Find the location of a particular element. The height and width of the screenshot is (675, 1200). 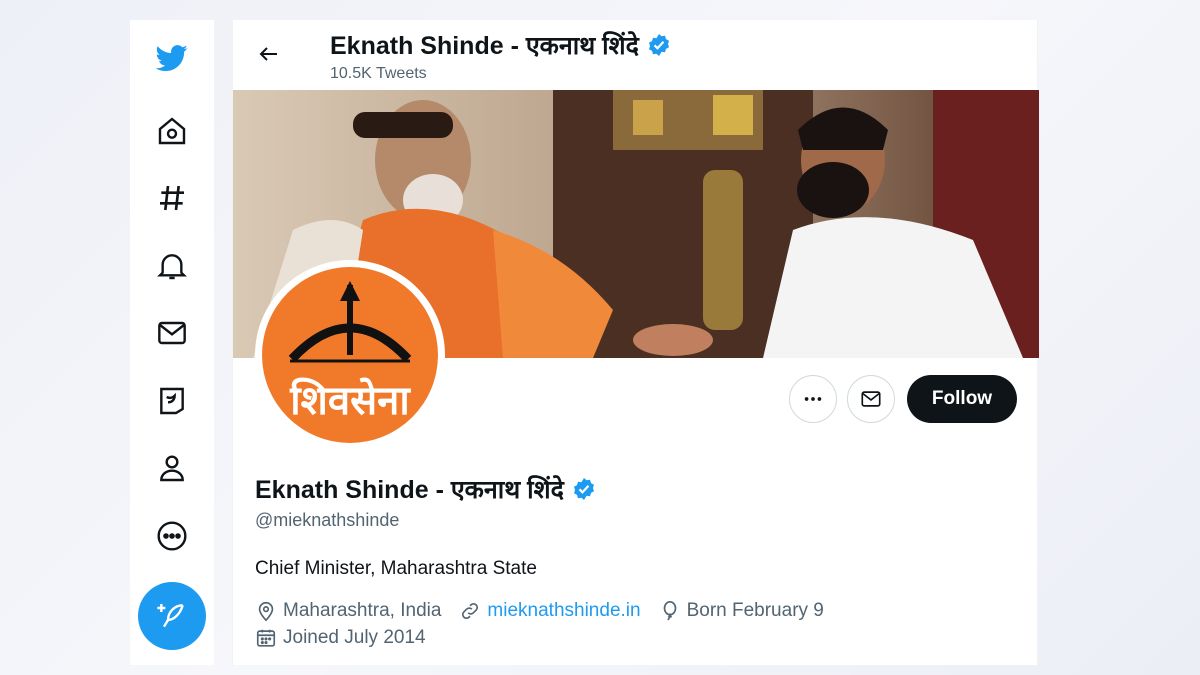

more-circle-icon is located at coordinates (172, 536).